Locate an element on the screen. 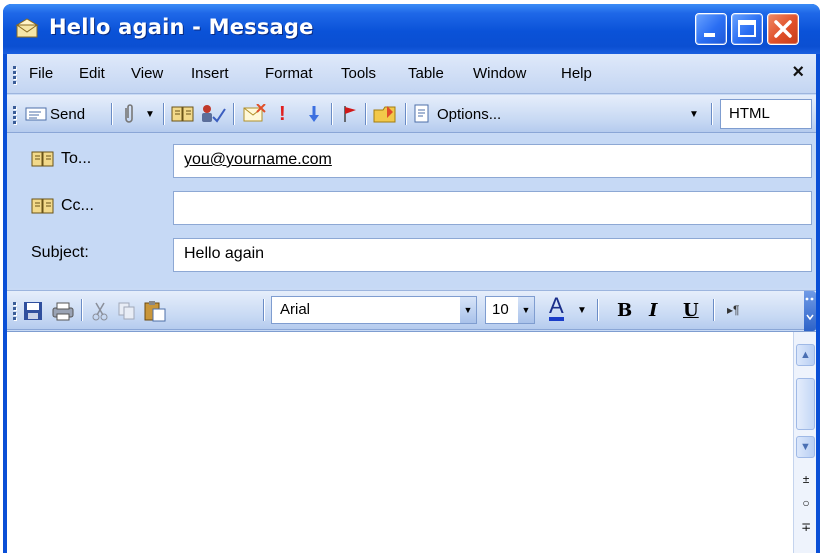 The height and width of the screenshot is (553, 826). next-page-icon: ∓ is located at coordinates (806, 527).